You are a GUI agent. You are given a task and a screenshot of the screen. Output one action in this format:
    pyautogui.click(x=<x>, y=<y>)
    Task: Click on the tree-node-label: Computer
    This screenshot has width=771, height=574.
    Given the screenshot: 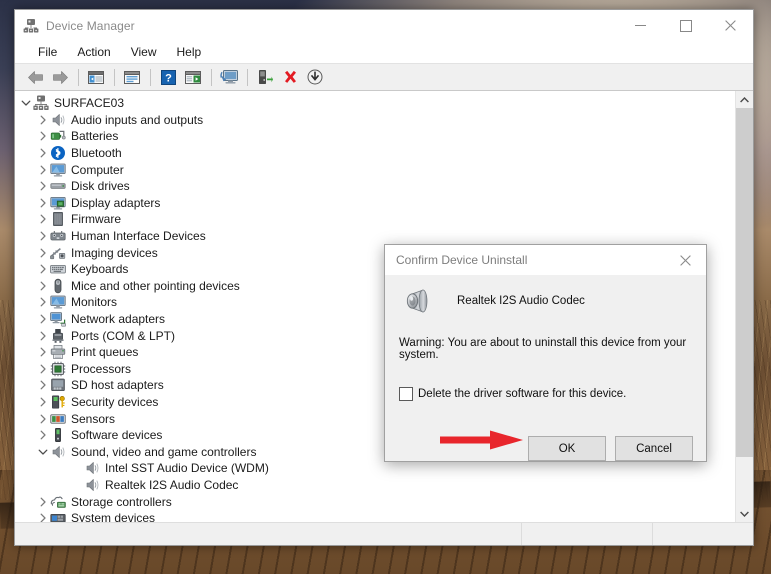 What is the action you would take?
    pyautogui.click(x=97, y=169)
    